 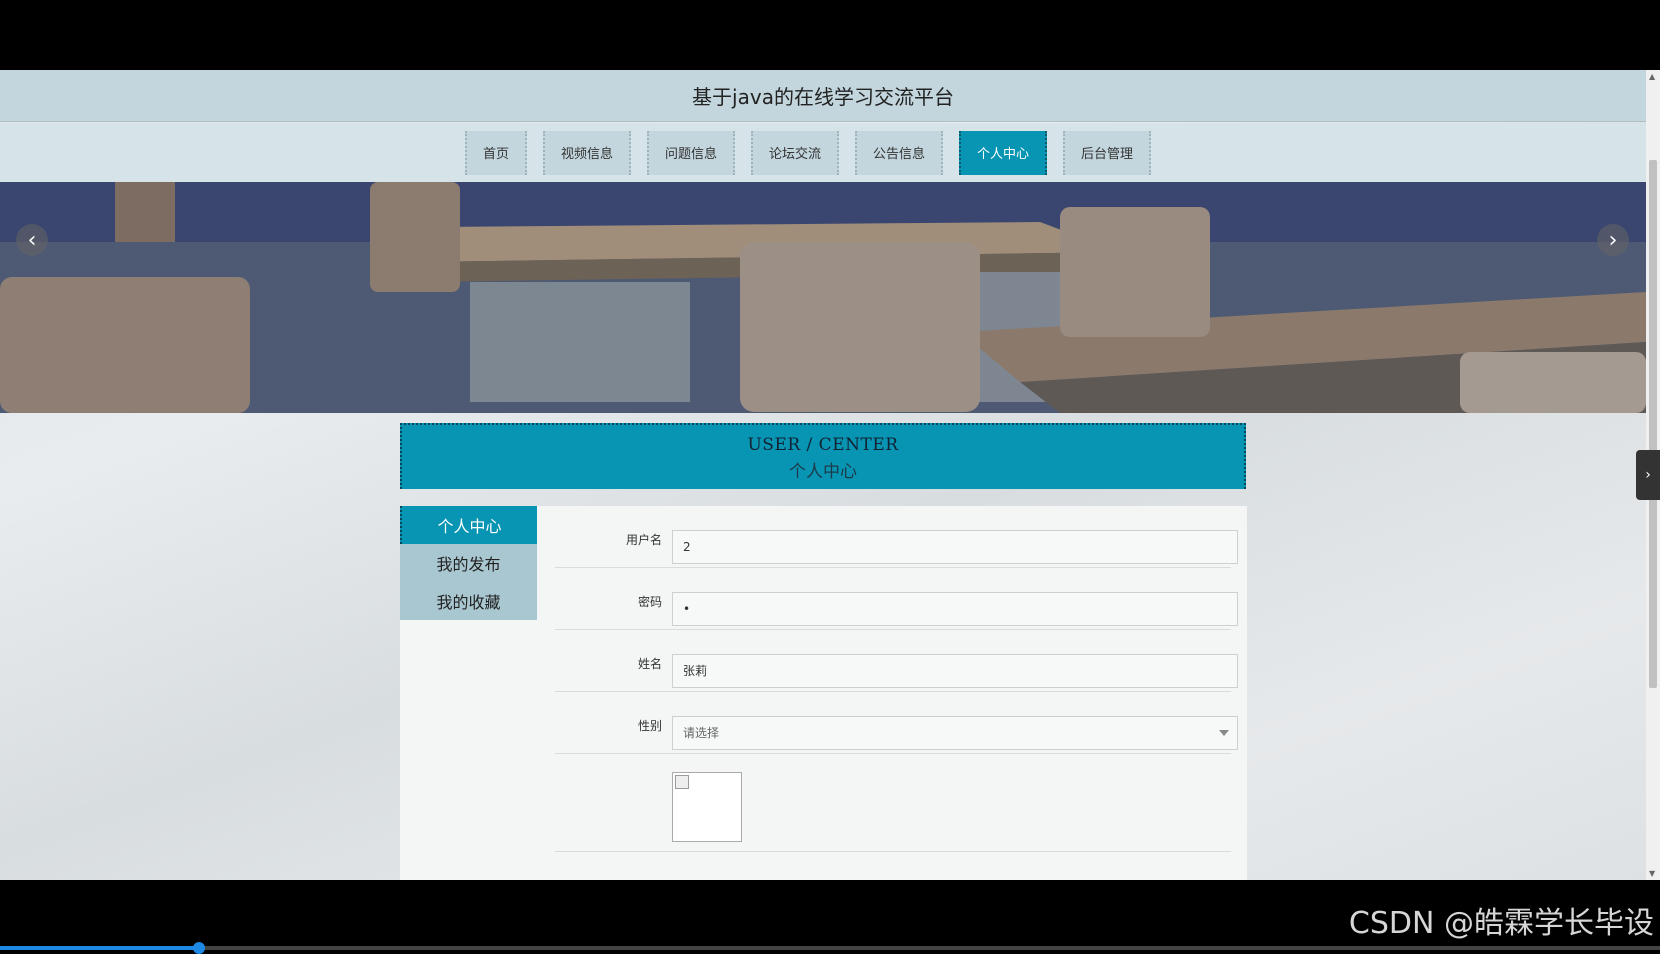 I want to click on video-progress-fill, so click(x=100, y=948).